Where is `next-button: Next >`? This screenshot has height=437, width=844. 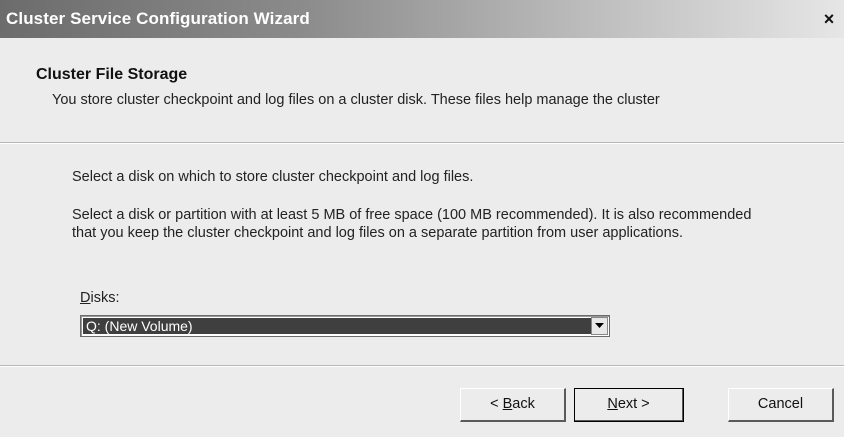 next-button: Next > is located at coordinates (629, 405).